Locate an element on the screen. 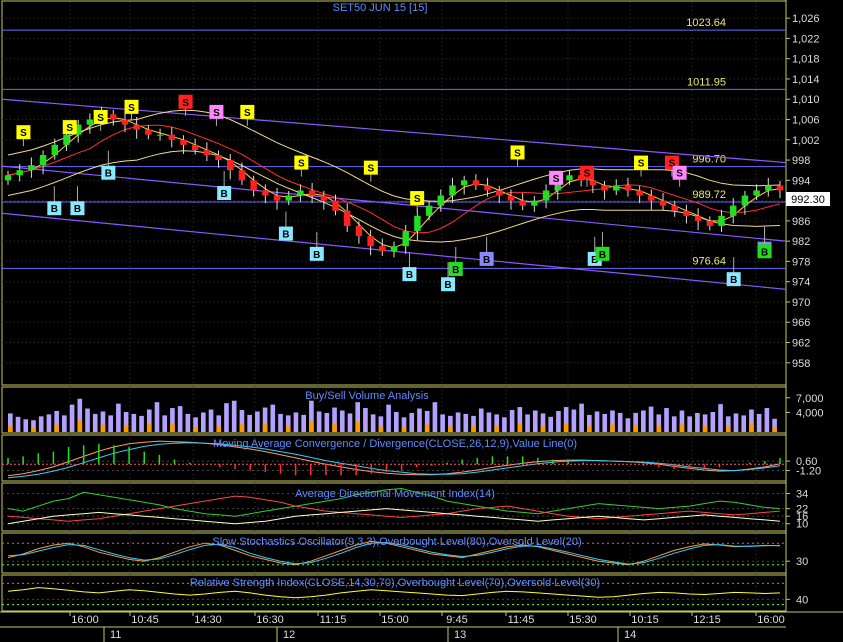  volume-tick-label-0: 7,000 is located at coordinates (810, 399).